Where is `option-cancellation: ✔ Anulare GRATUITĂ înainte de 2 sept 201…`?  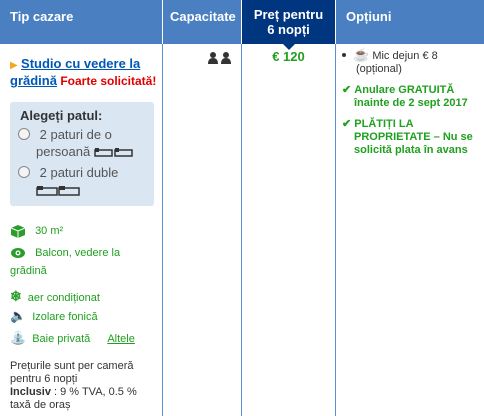
option-cancellation: ✔ Anulare GRATUITĂ înainte de 2 sept 201… is located at coordinates (405, 96).